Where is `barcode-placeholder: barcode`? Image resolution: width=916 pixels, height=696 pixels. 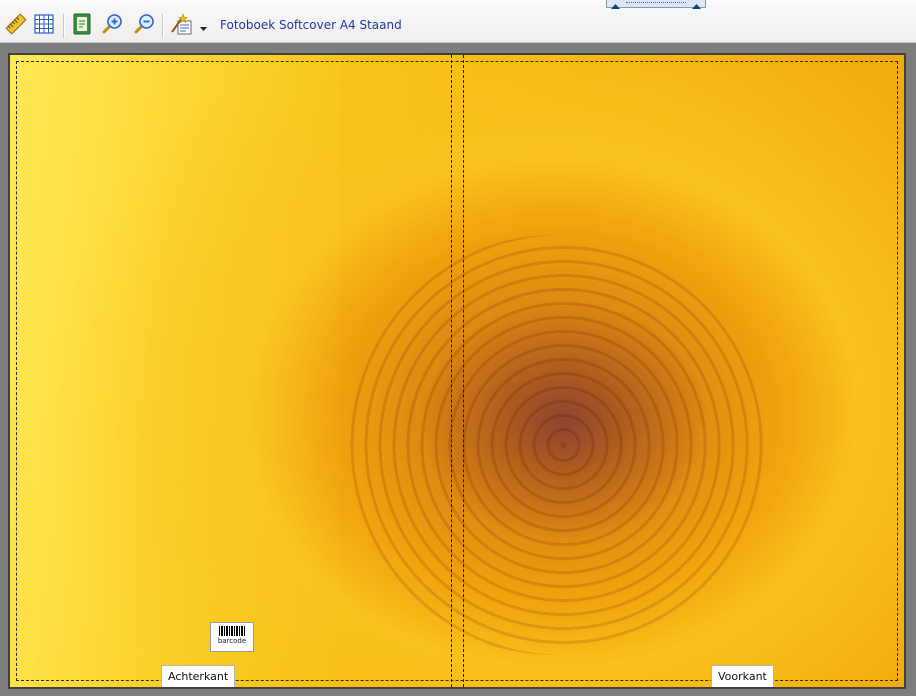
barcode-placeholder: barcode is located at coordinates (232, 637).